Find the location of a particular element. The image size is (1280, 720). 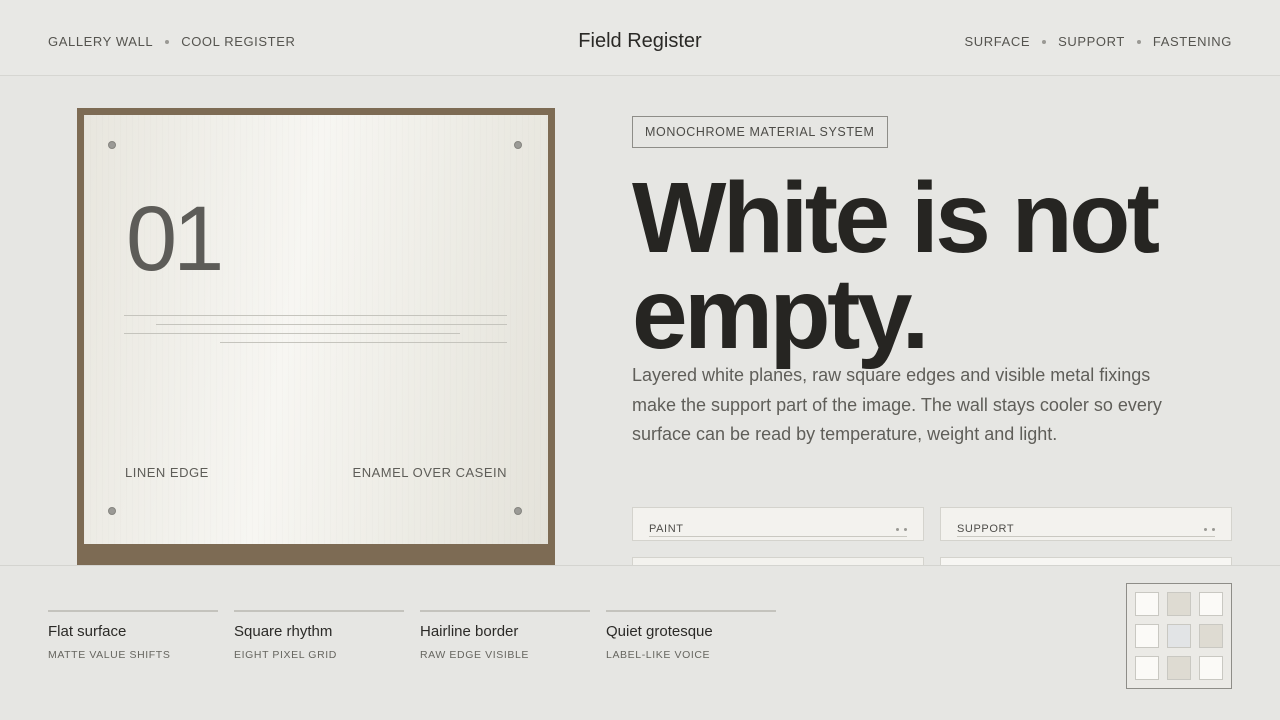

feature-title: Square rhythm is located at coordinates (283, 631).